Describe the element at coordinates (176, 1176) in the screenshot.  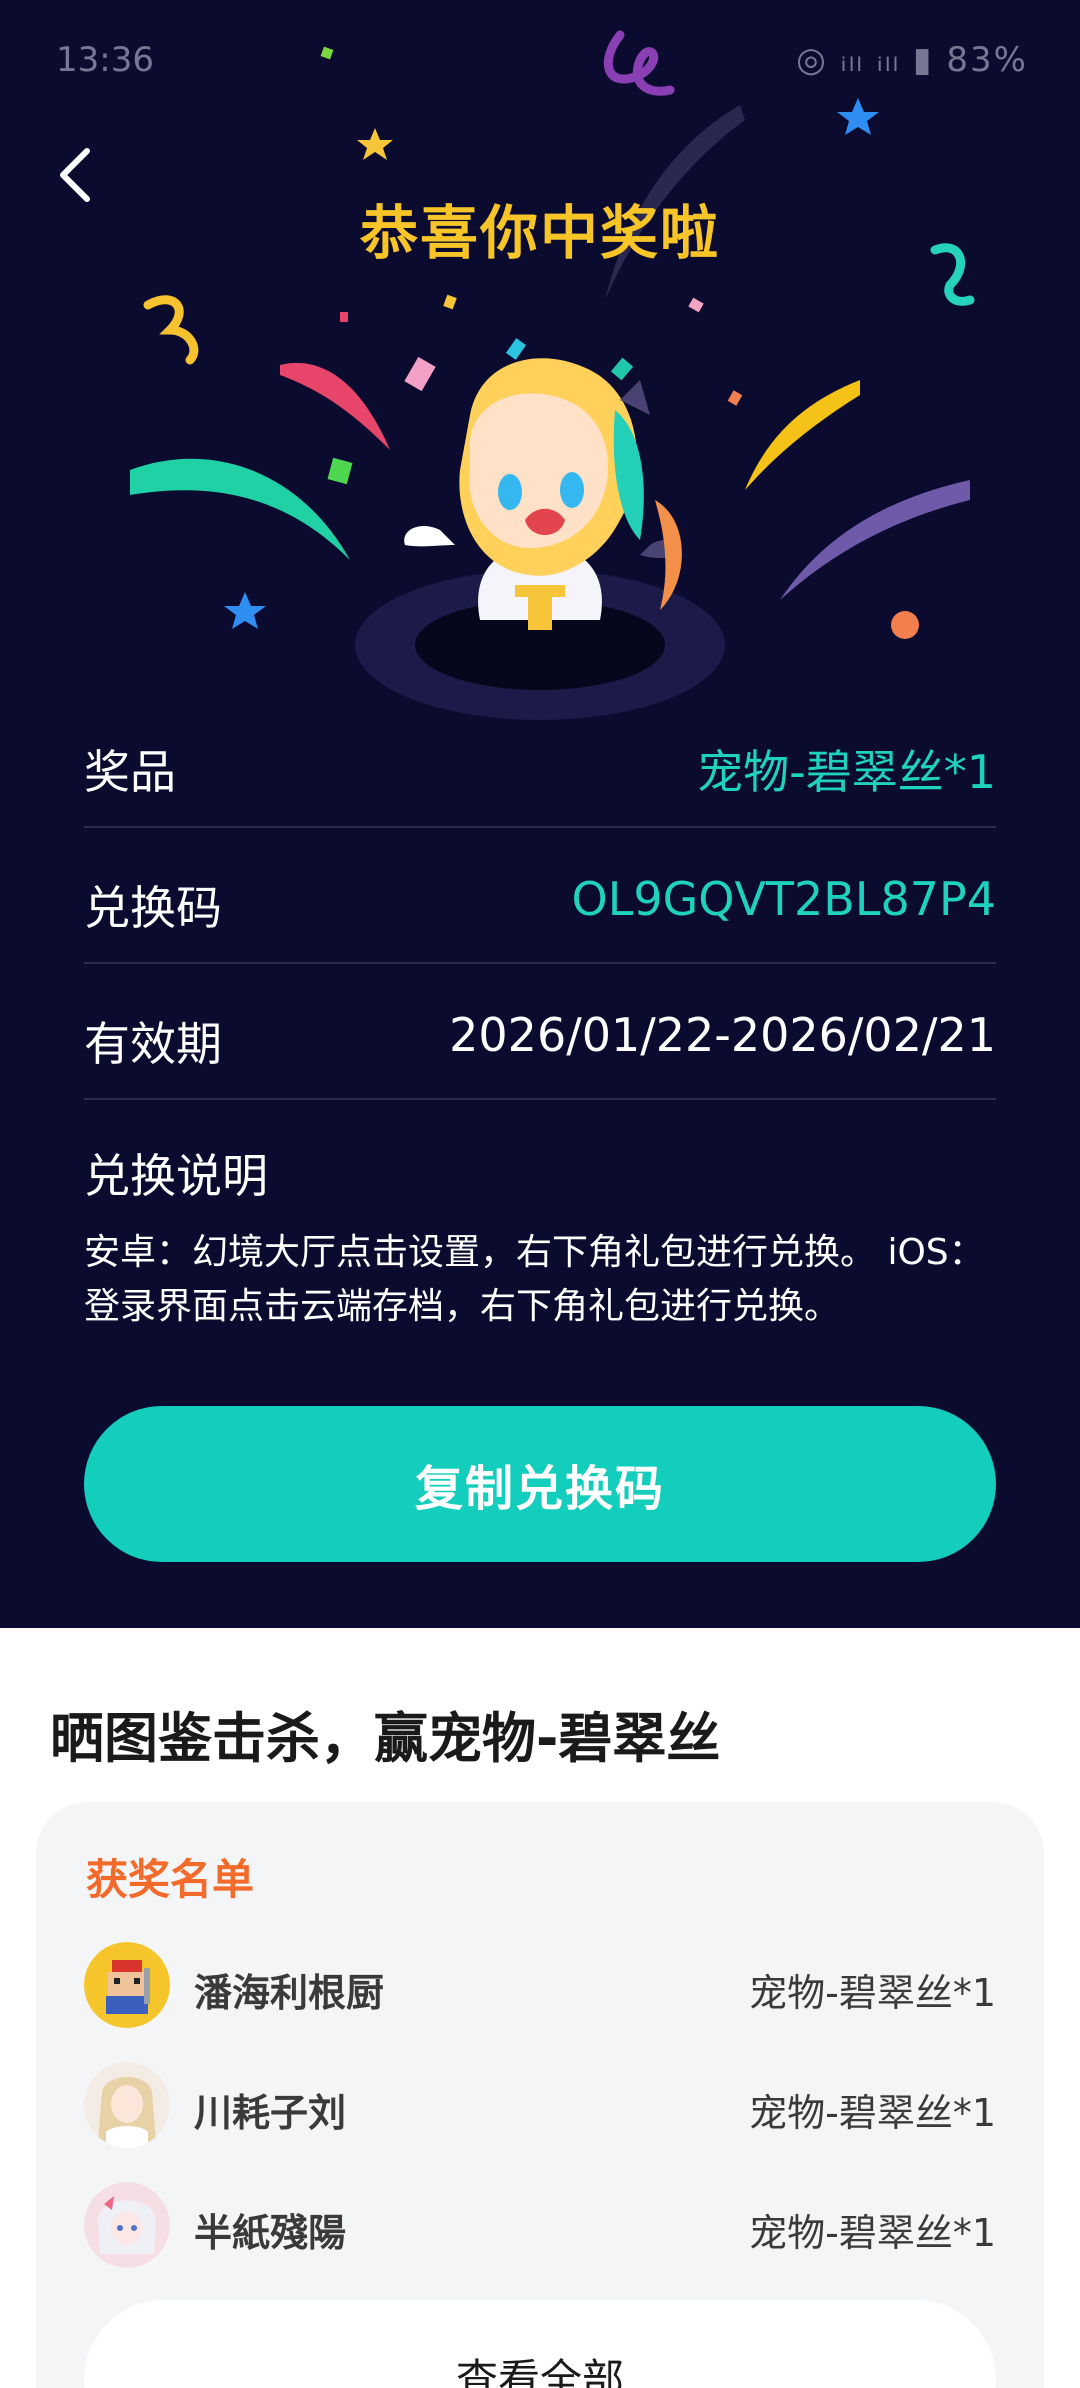
I see `description-title: 兑换说明` at that location.